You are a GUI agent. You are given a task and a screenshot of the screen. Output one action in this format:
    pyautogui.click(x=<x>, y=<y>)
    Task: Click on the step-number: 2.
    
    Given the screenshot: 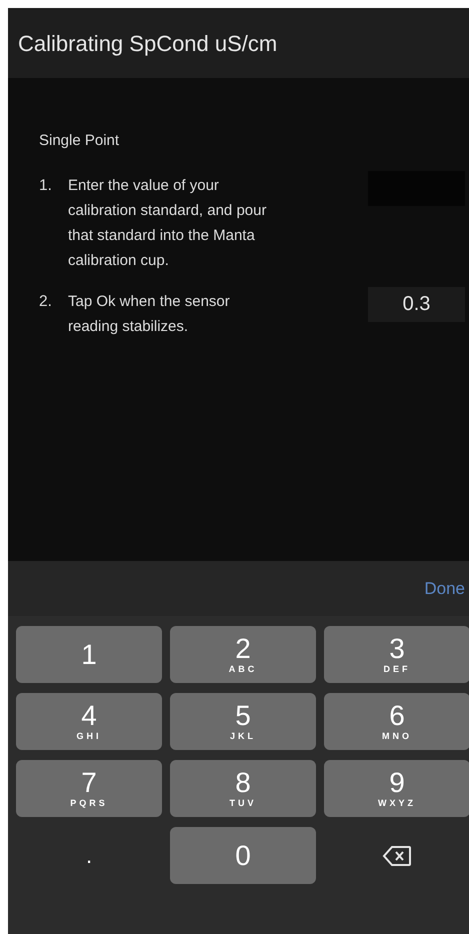 What is the action you would take?
    pyautogui.click(x=46, y=302)
    